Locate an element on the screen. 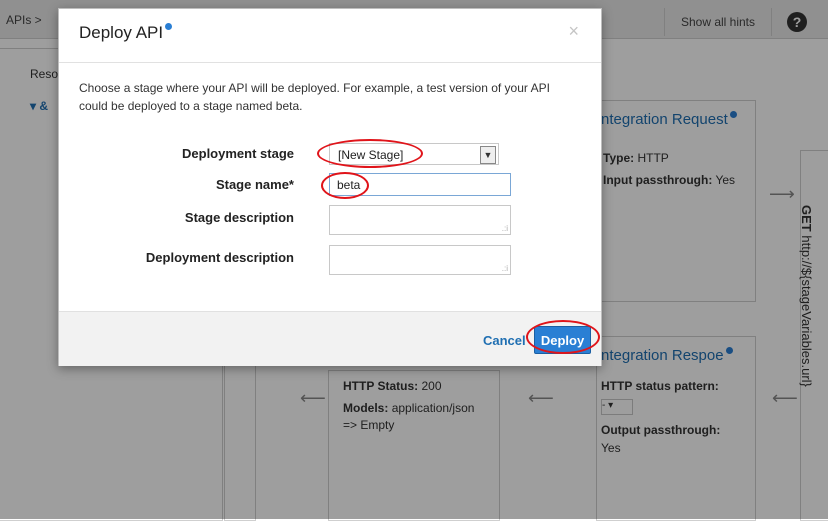 This screenshot has height=521, width=828. stage-description-label: Stage description is located at coordinates (239, 217).